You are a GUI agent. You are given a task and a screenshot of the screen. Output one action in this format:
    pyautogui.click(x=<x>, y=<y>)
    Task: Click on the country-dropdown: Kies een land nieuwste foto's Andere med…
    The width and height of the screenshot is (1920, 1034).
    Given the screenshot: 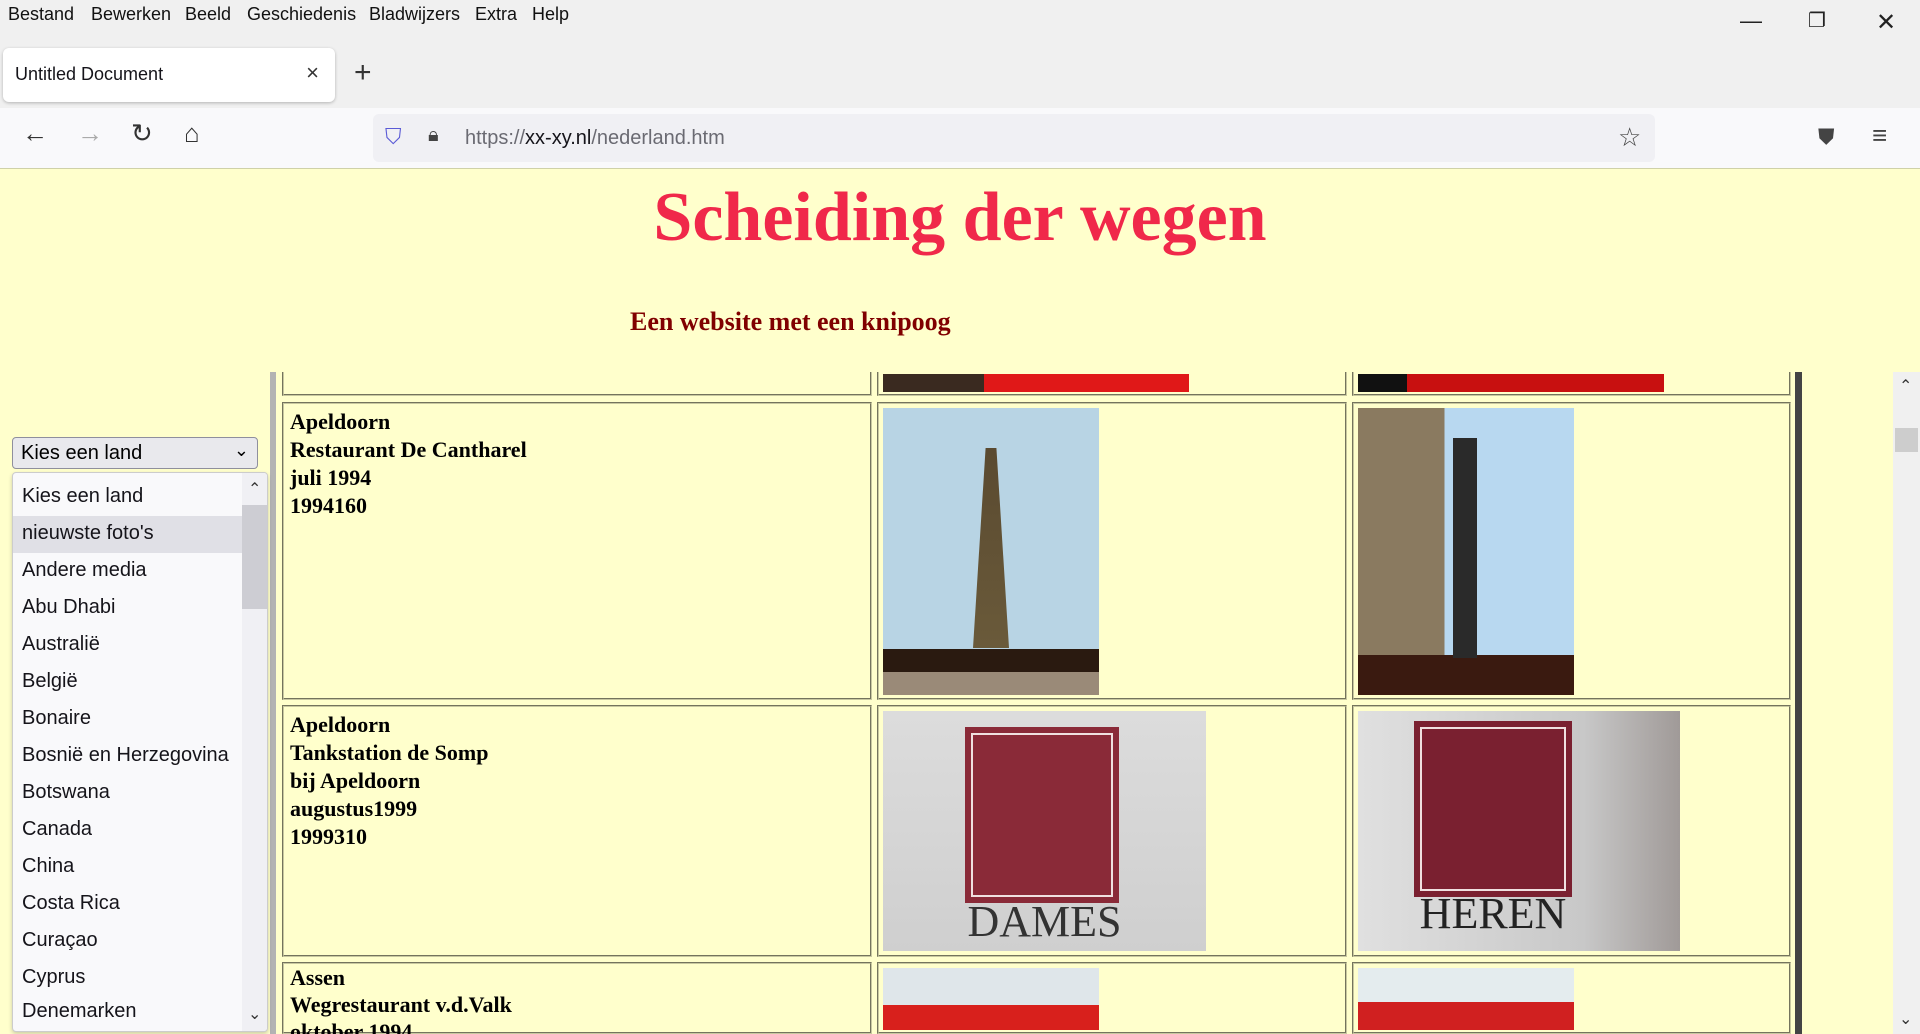 What is the action you would take?
    pyautogui.click(x=140, y=752)
    